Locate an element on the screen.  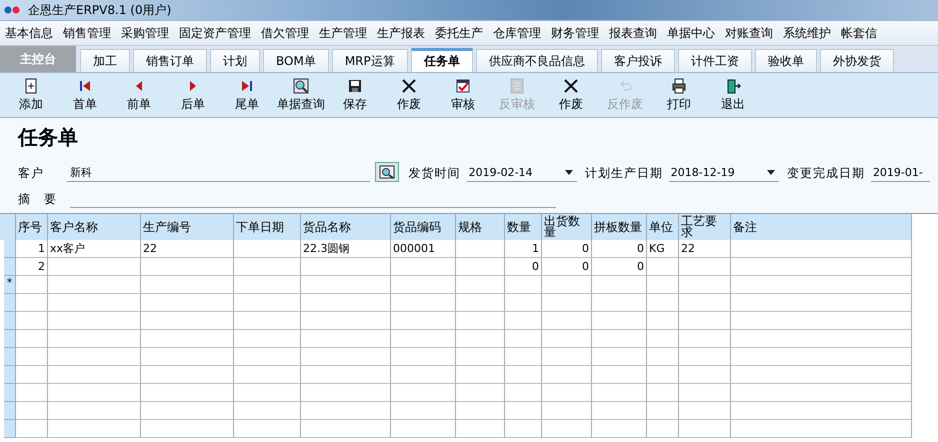
column-header: 备注 is located at coordinates (821, 227).